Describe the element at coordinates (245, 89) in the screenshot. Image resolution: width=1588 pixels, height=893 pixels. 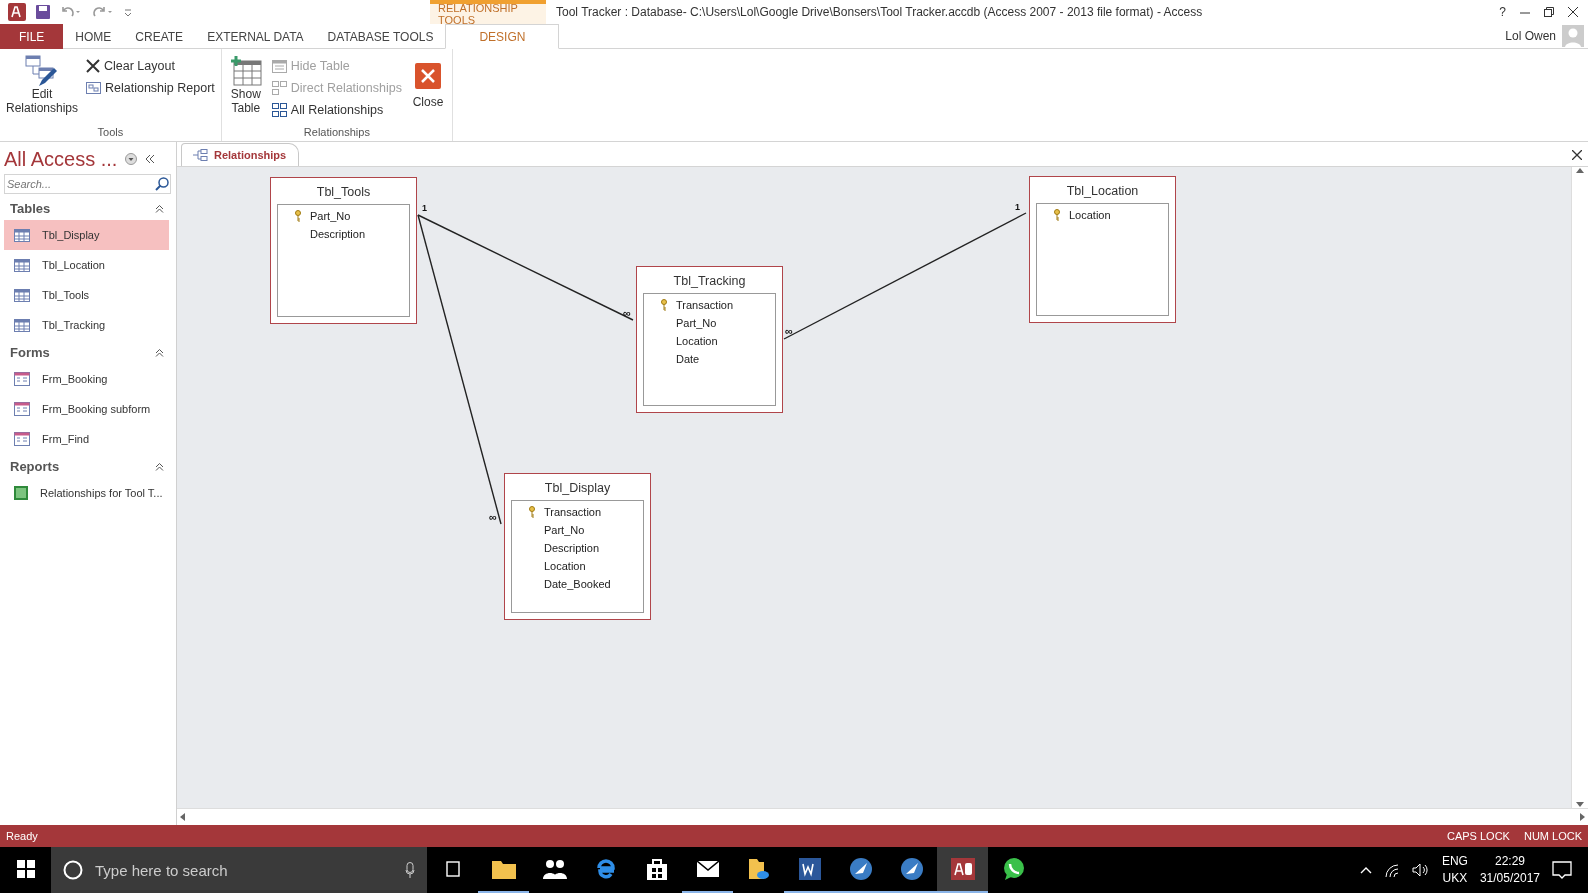
I see `ribbon-button: Show Table` at that location.